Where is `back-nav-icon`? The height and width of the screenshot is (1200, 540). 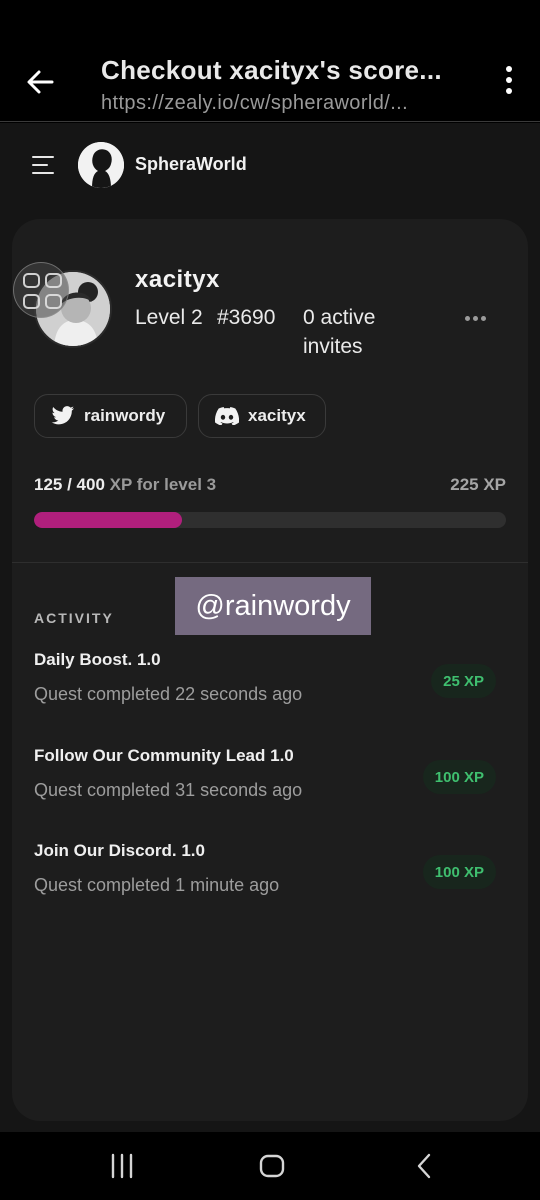 back-nav-icon is located at coordinates (424, 1166).